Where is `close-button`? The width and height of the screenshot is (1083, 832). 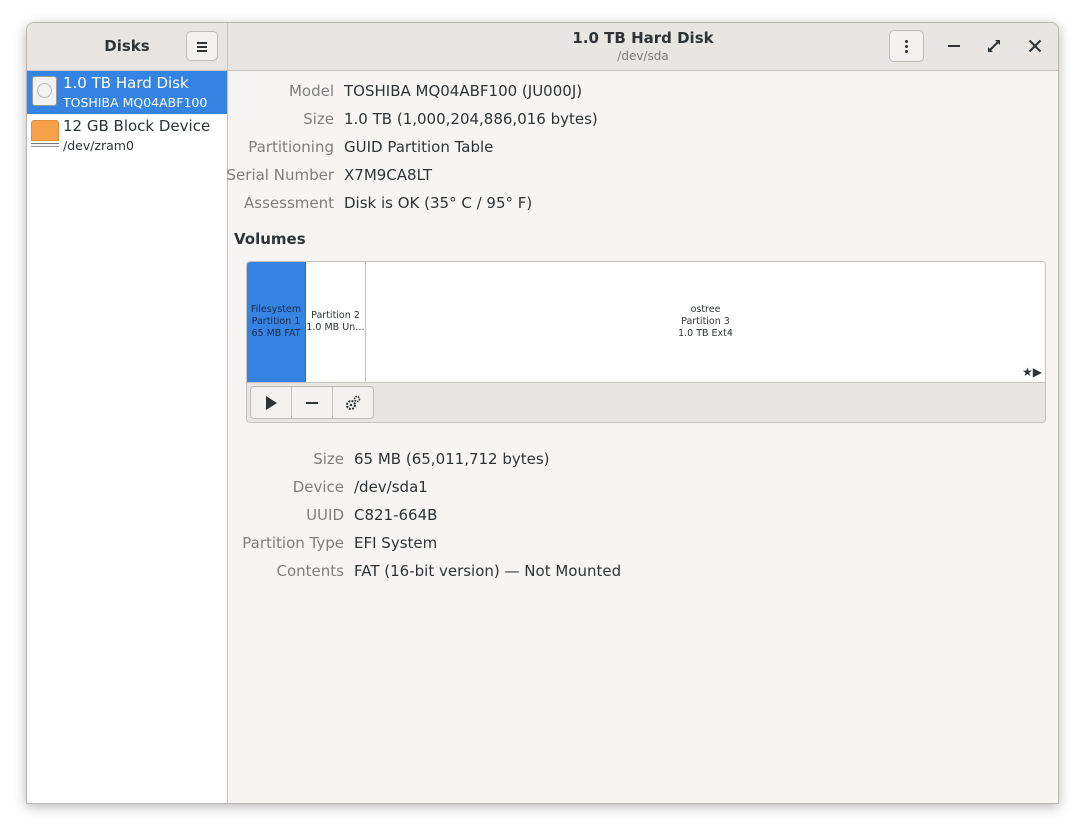 close-button is located at coordinates (1035, 46).